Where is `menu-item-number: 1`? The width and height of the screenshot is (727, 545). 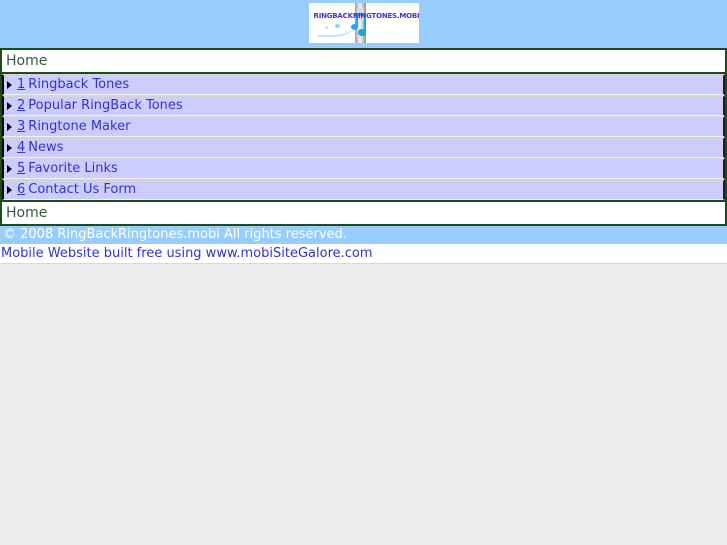 menu-item-number: 1 is located at coordinates (21, 84).